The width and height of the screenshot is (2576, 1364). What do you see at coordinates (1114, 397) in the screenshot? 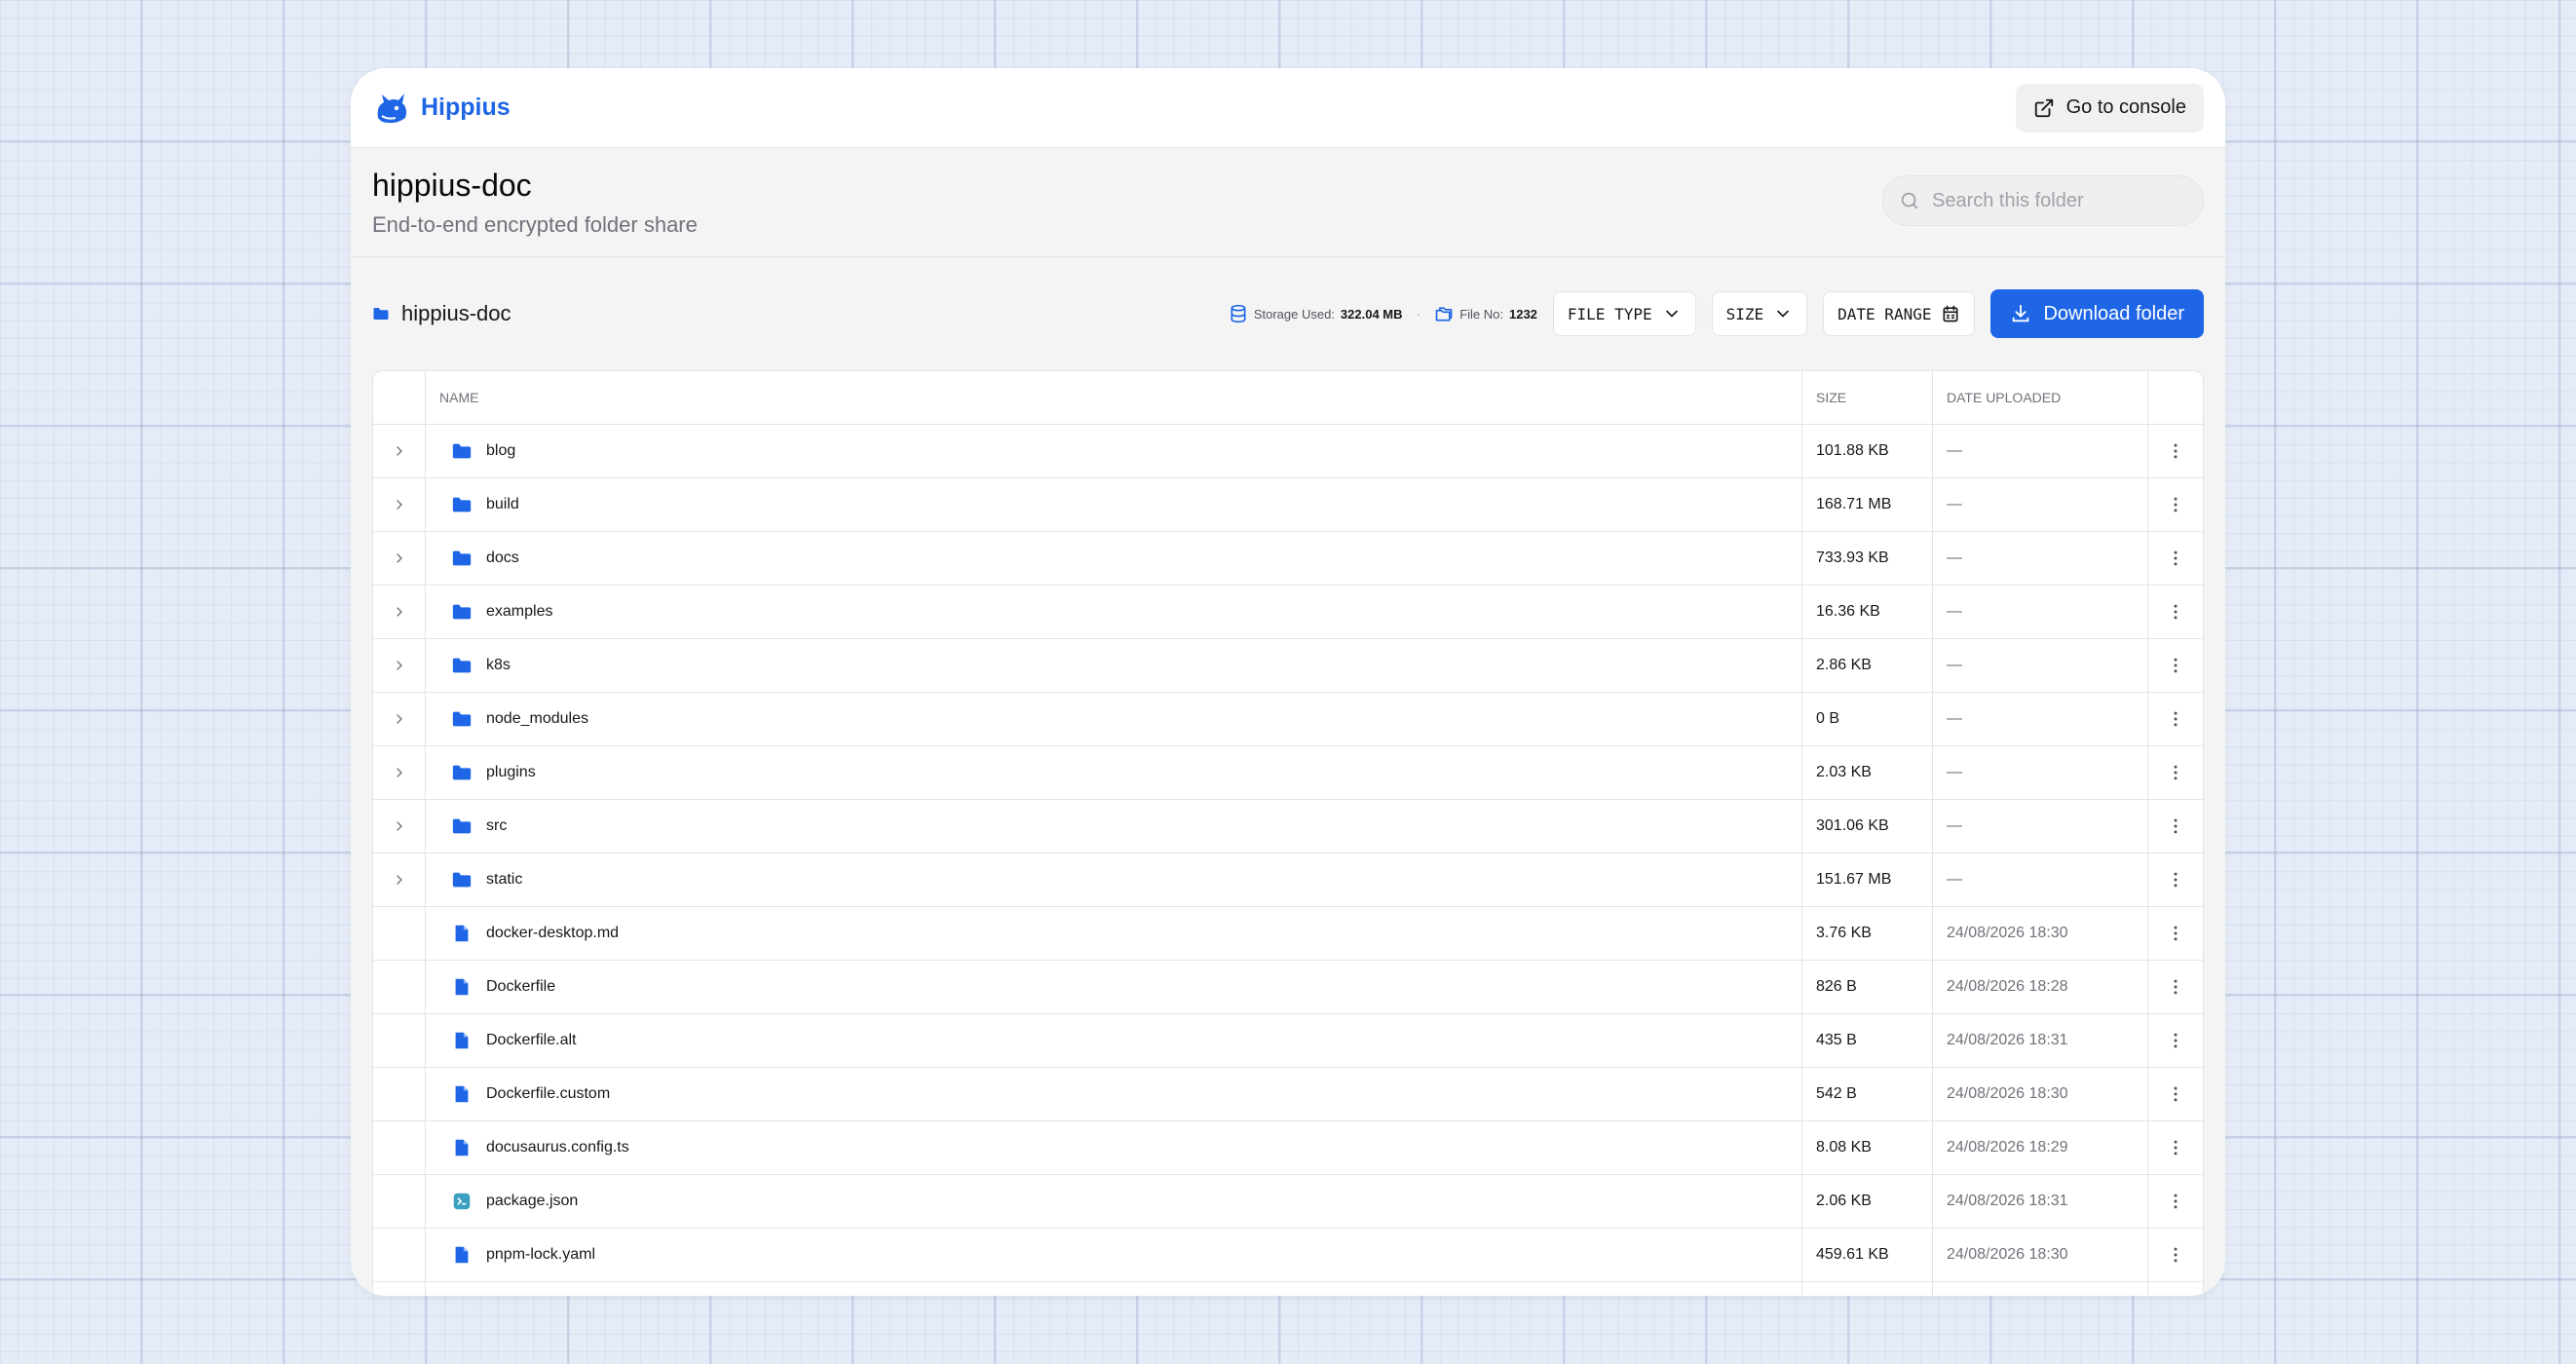
I see `name-column-header: NAME` at bounding box center [1114, 397].